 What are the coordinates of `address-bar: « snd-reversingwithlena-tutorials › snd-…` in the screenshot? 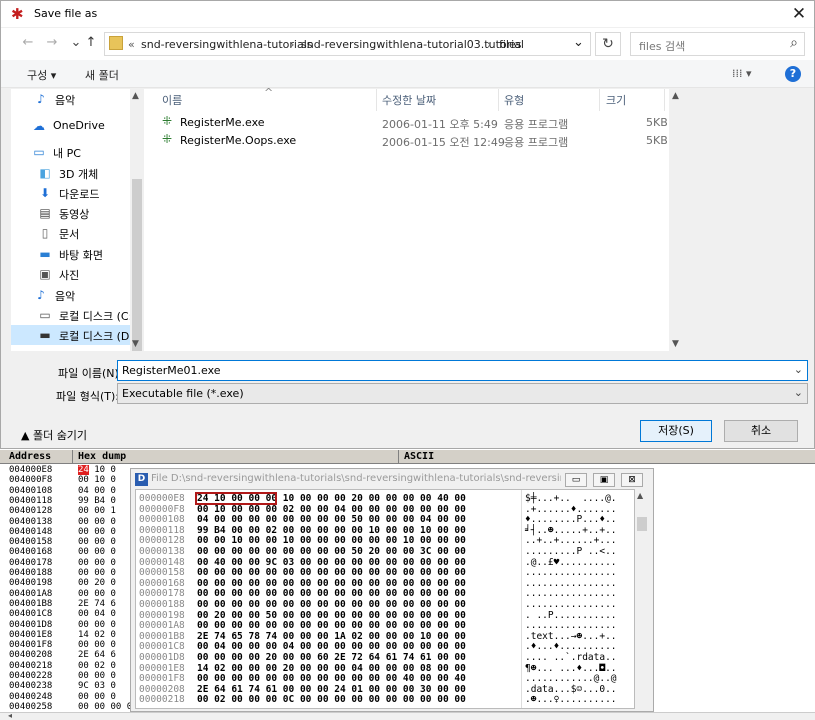 It's located at (347, 44).